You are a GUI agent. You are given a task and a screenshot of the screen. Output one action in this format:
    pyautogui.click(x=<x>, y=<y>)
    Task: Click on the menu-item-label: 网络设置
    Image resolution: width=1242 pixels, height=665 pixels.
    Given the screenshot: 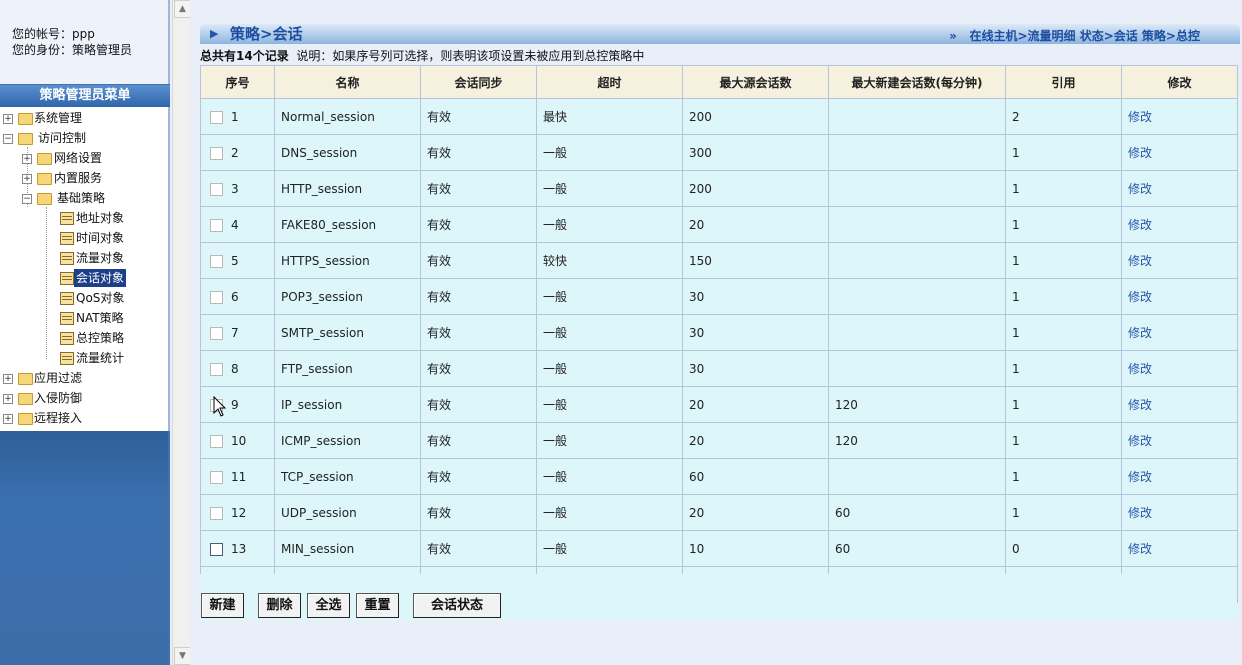 What is the action you would take?
    pyautogui.click(x=78, y=158)
    